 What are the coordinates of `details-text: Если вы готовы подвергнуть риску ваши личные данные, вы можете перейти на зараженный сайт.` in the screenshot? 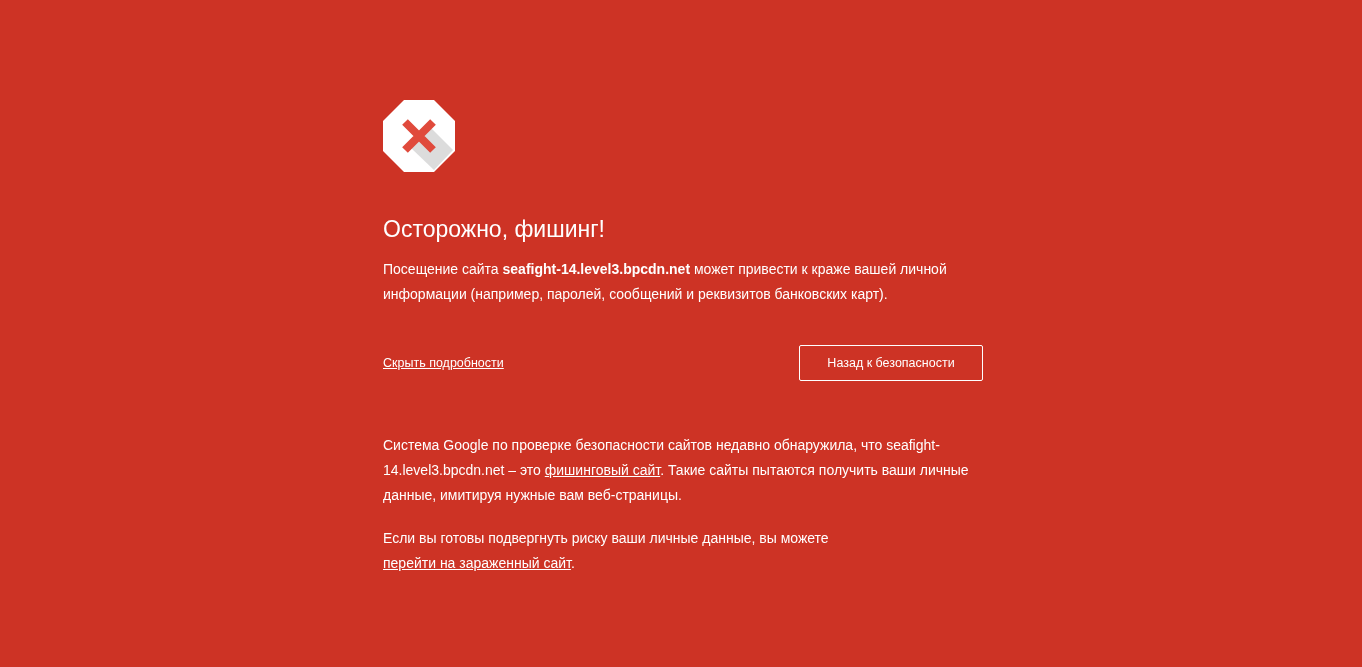 It's located at (606, 551).